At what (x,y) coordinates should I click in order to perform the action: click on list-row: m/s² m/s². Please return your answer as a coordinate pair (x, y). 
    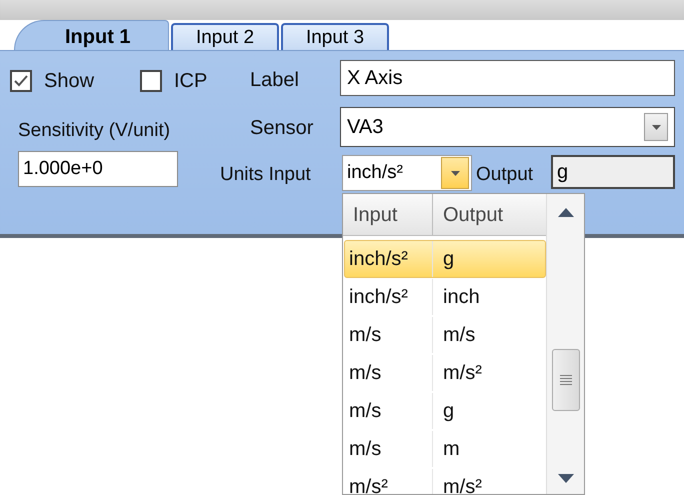
    Looking at the image, I should click on (445, 481).